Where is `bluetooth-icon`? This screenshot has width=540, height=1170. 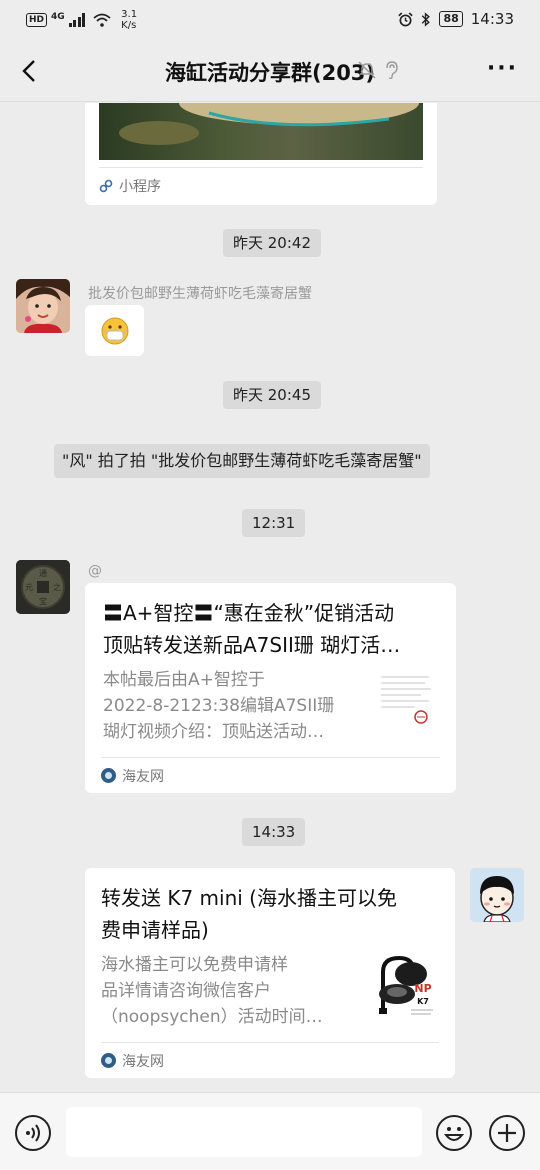
bluetooth-icon is located at coordinates (426, 19).